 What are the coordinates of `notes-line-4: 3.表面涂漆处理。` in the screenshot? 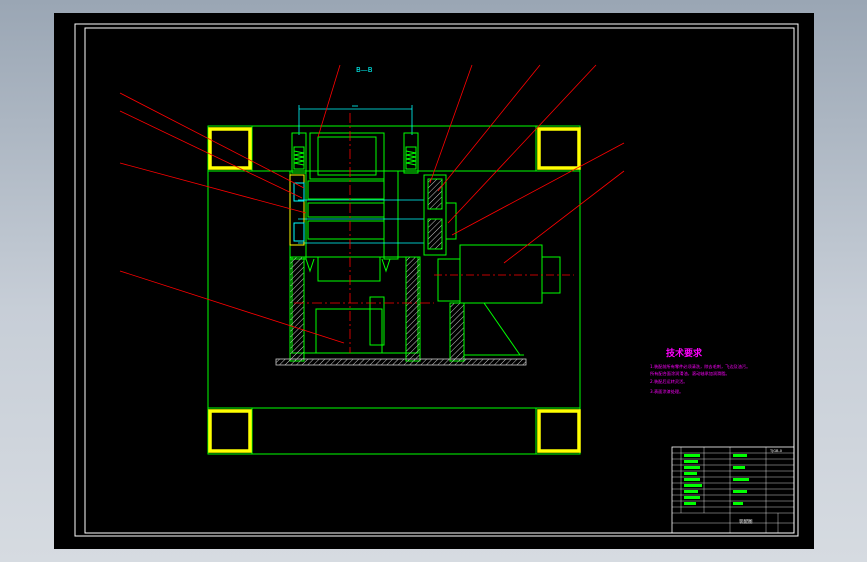 It's located at (666, 391).